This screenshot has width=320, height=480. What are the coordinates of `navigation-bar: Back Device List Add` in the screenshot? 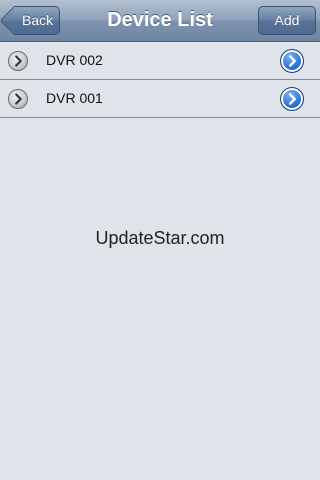 It's located at (160, 21).